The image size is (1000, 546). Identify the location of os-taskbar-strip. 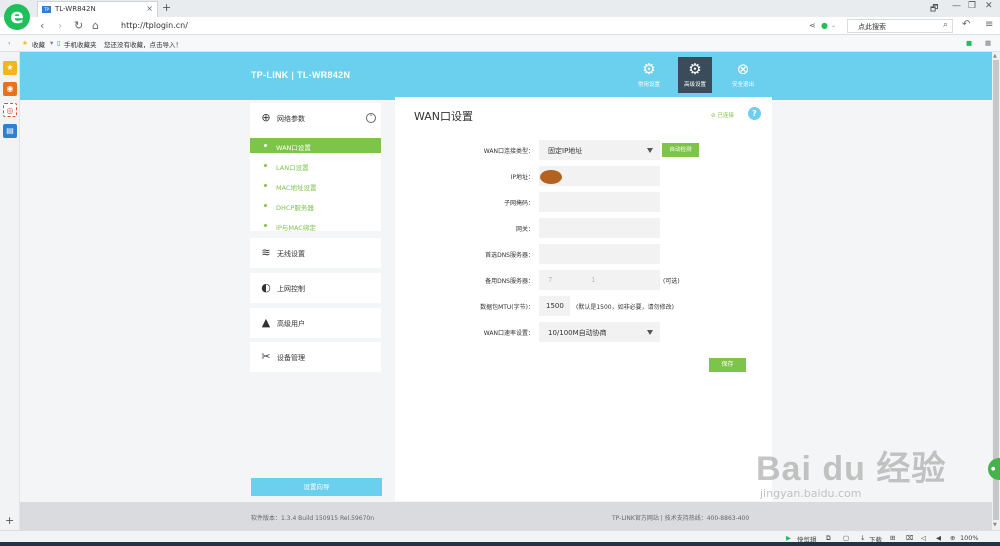
(500, 544).